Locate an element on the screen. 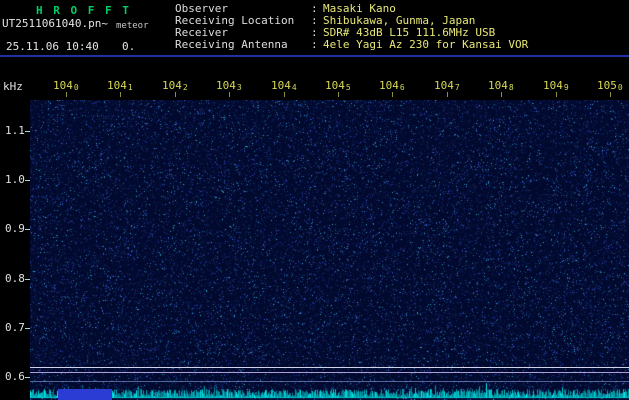  time-tick-label-1047: 1047 is located at coordinates (447, 85).